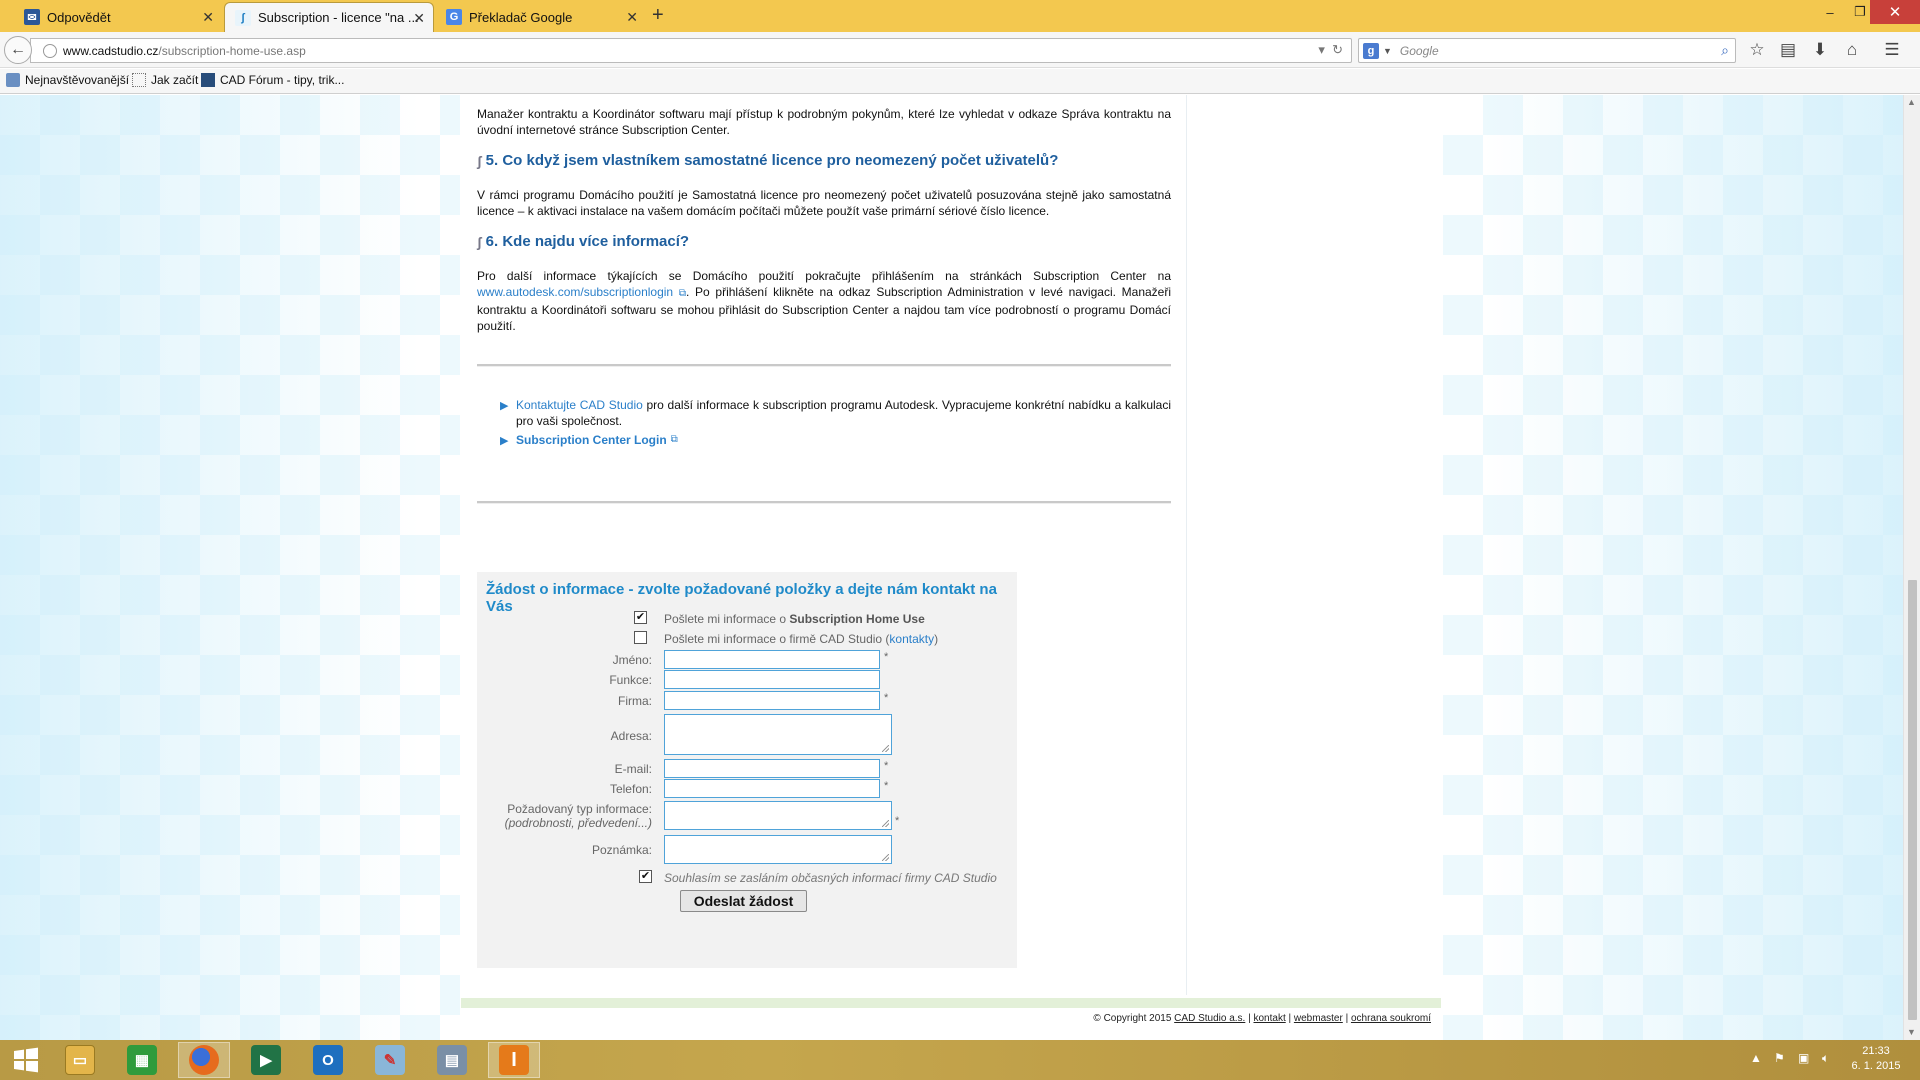 The height and width of the screenshot is (1080, 1920). What do you see at coordinates (118, 17) in the screenshot?
I see `tab-odpovedet: ✉ Odpovědět ✕` at bounding box center [118, 17].